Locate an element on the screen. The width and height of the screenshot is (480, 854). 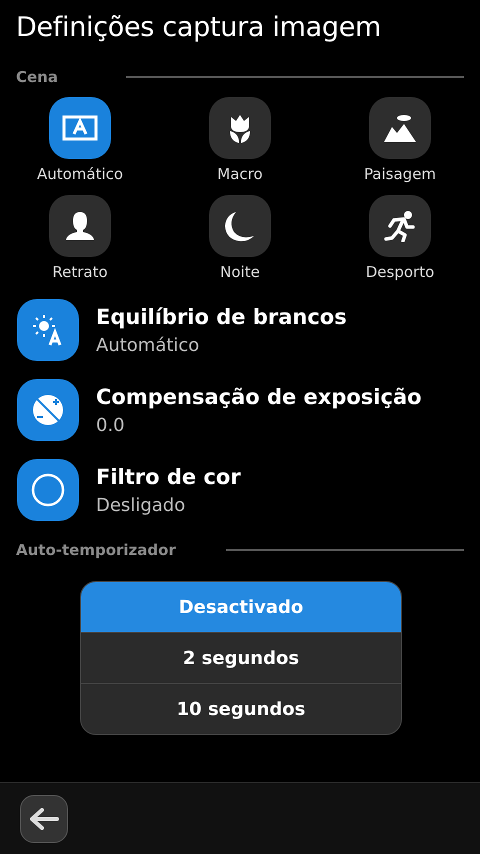
timer-option: 10 segundos is located at coordinates (241, 708).